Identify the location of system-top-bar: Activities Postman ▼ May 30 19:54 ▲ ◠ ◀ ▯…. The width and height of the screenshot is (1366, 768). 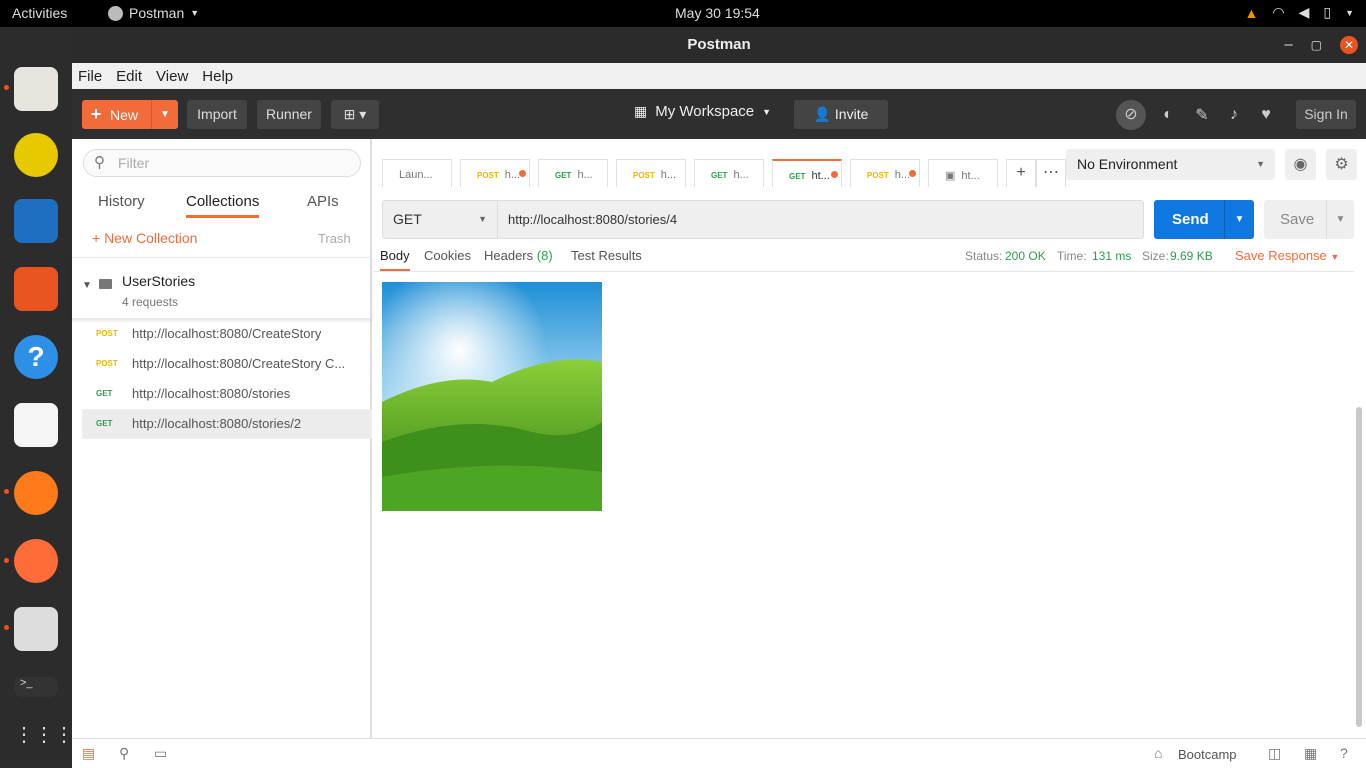
(683, 13).